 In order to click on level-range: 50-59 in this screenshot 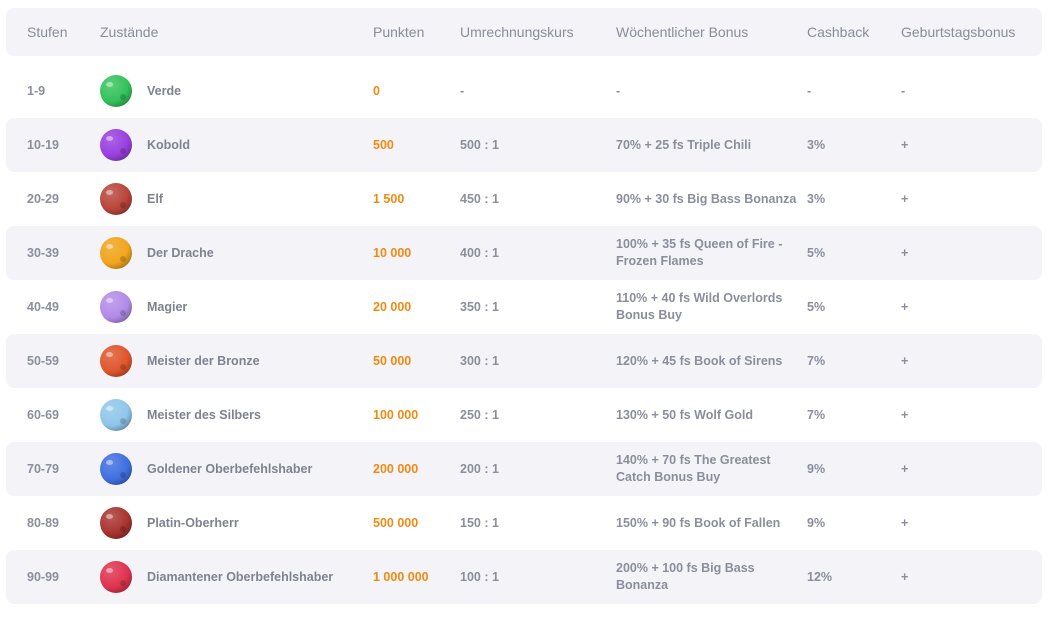, I will do `click(43, 361)`.